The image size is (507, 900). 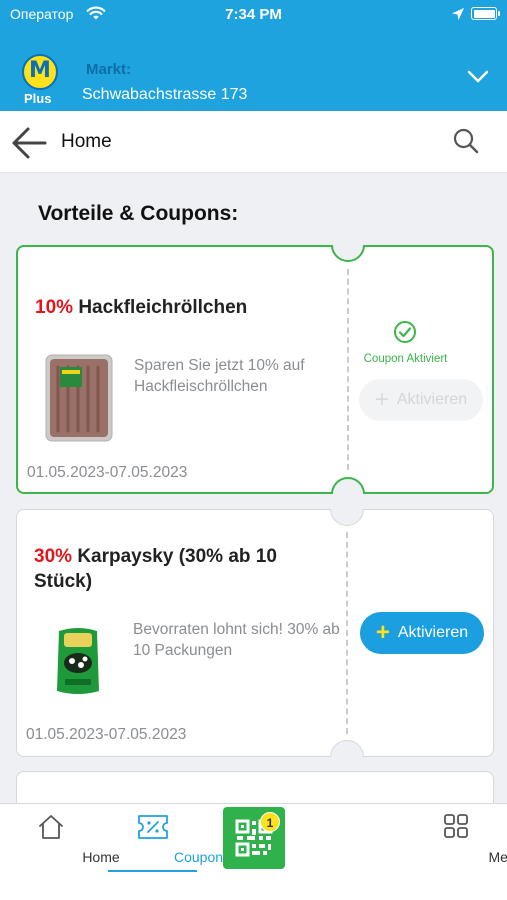 I want to click on market-address: Schwabachstrasse 173, so click(x=164, y=95).